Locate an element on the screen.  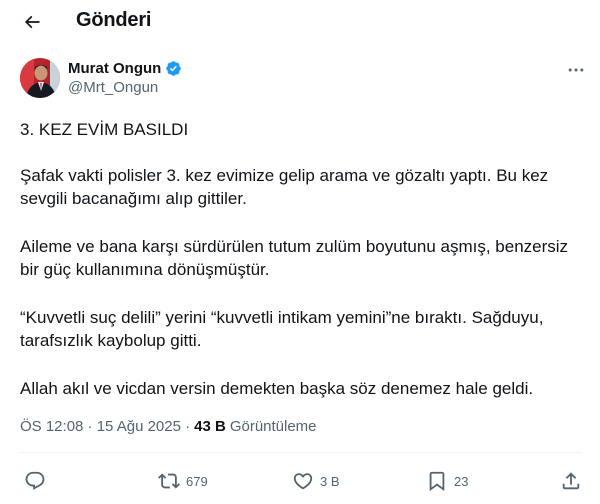
avatar-image is located at coordinates (40, 78).